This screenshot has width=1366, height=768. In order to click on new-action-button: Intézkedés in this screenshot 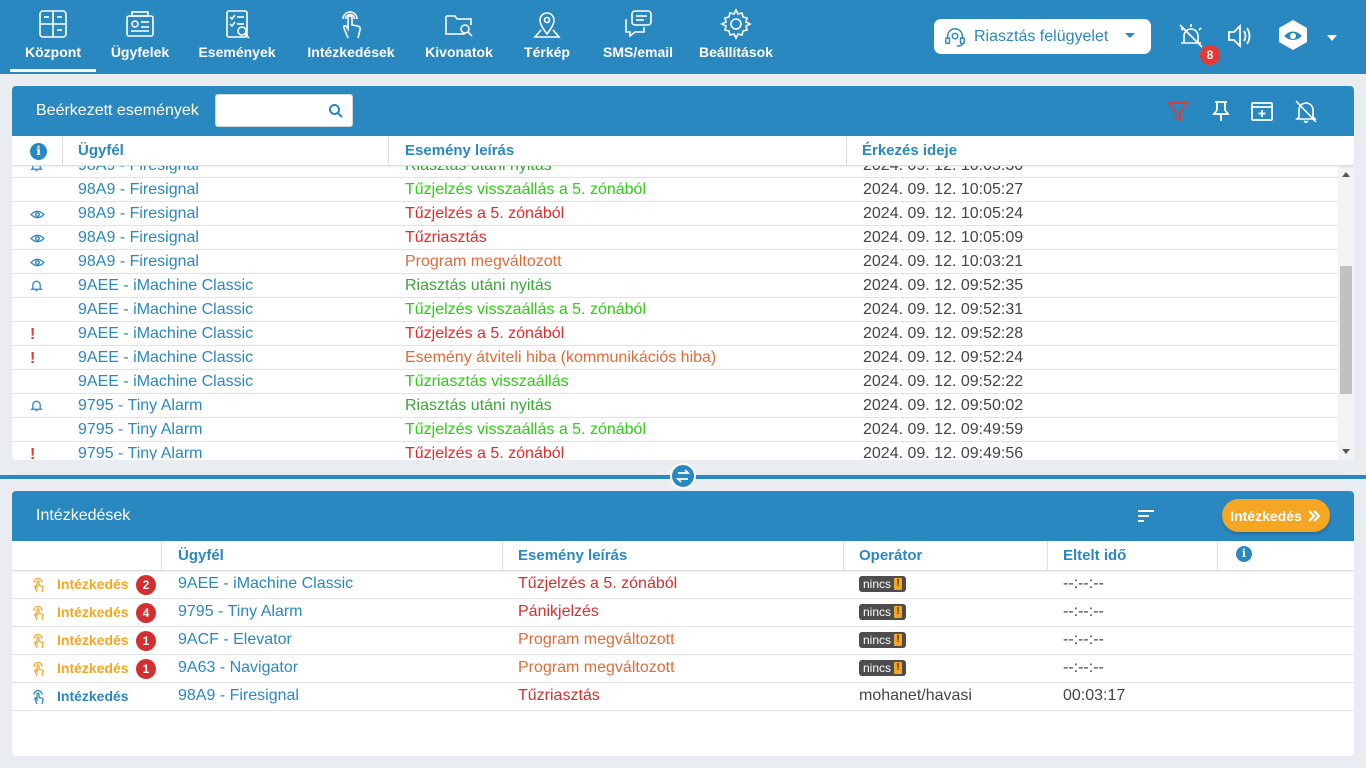, I will do `click(1276, 515)`.